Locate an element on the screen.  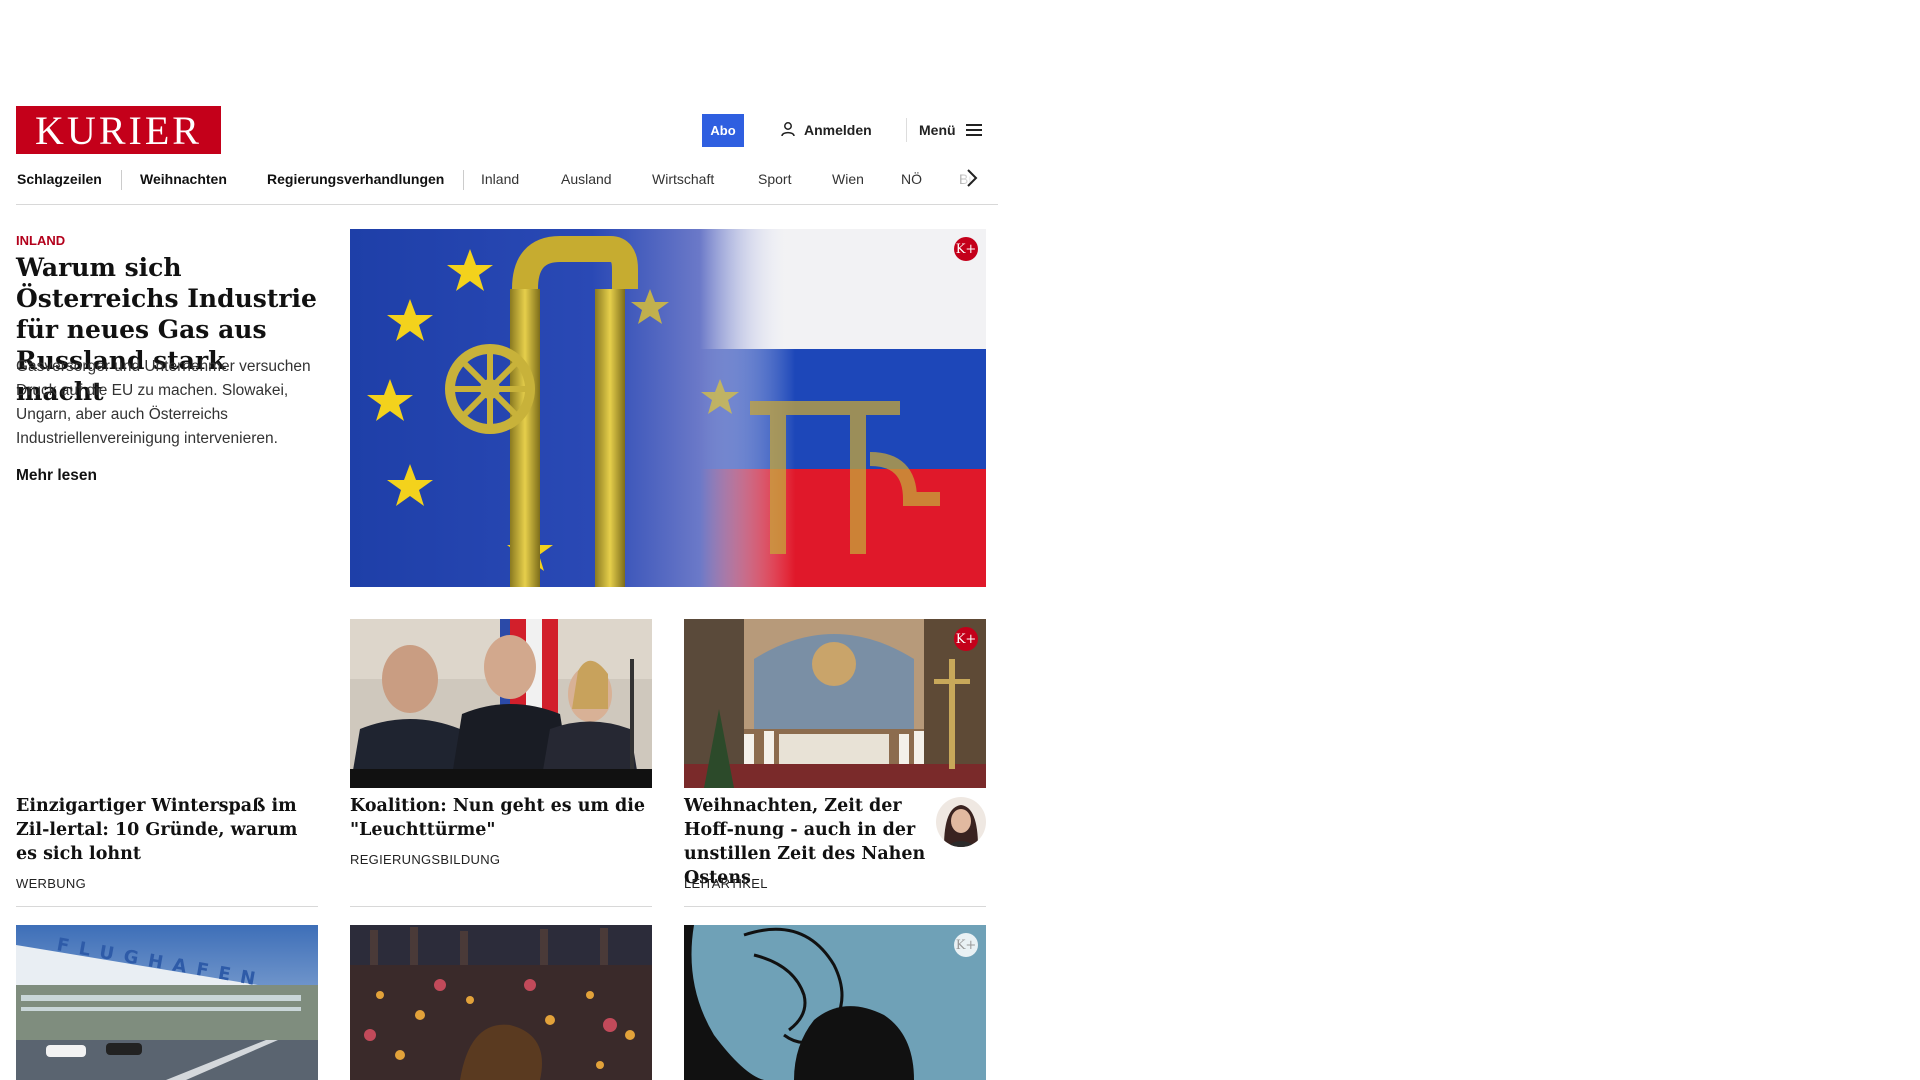
article-image-illustration: K+ is located at coordinates (835, 1002).